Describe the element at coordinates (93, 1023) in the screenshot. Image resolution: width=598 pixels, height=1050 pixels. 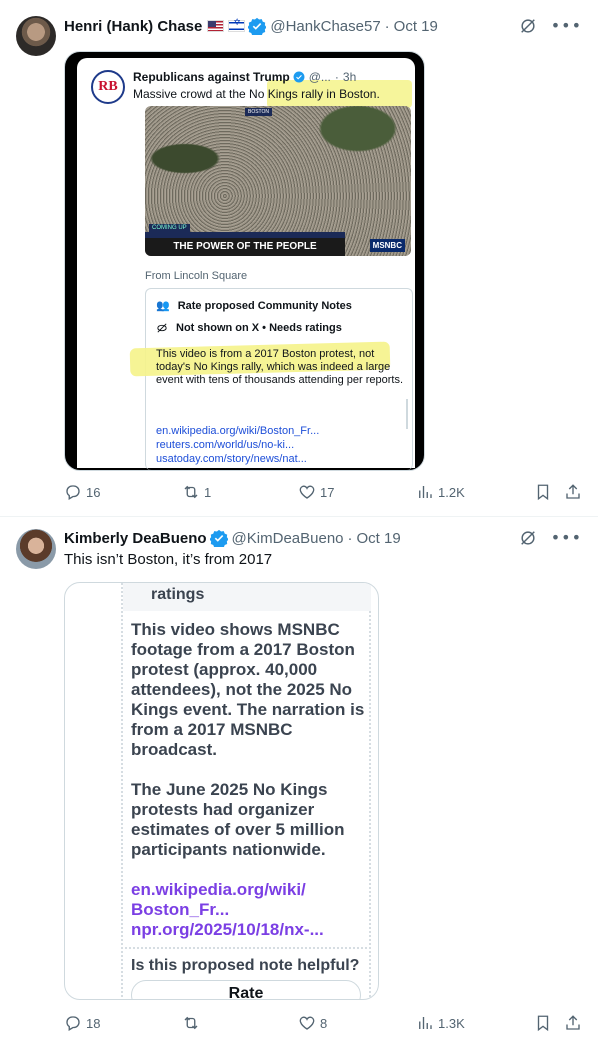
I see `reply-count: 18` at that location.